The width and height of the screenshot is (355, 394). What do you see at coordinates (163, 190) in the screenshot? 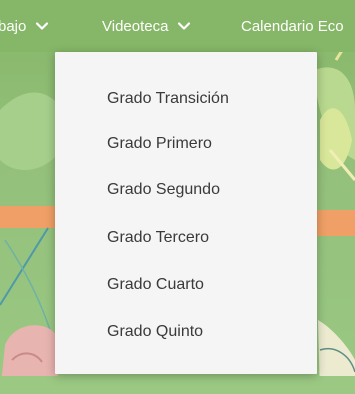
I see `menu-item-grado-segundo: Grado Segundo` at bounding box center [163, 190].